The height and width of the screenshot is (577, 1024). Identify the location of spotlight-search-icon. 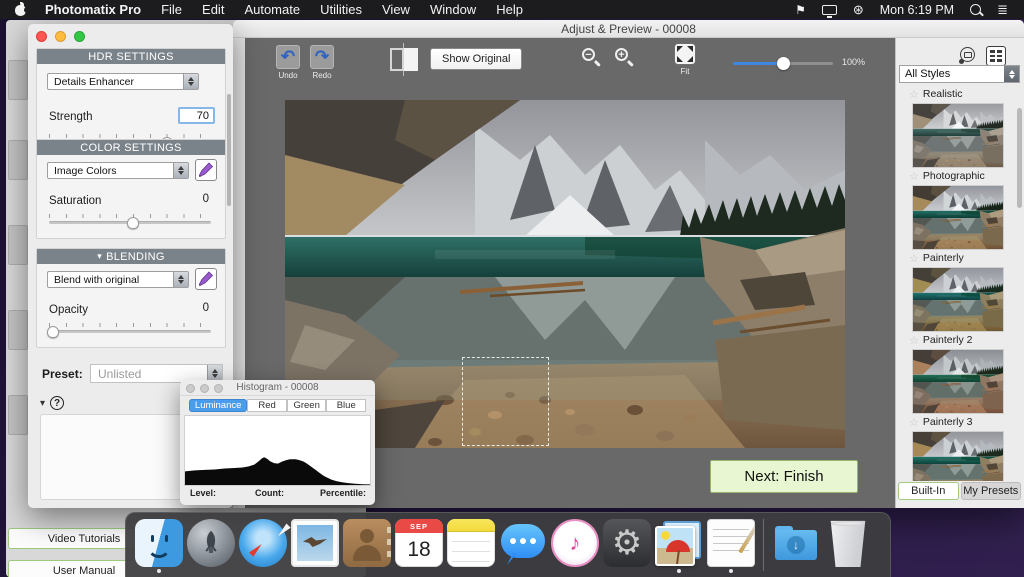
(976, 9).